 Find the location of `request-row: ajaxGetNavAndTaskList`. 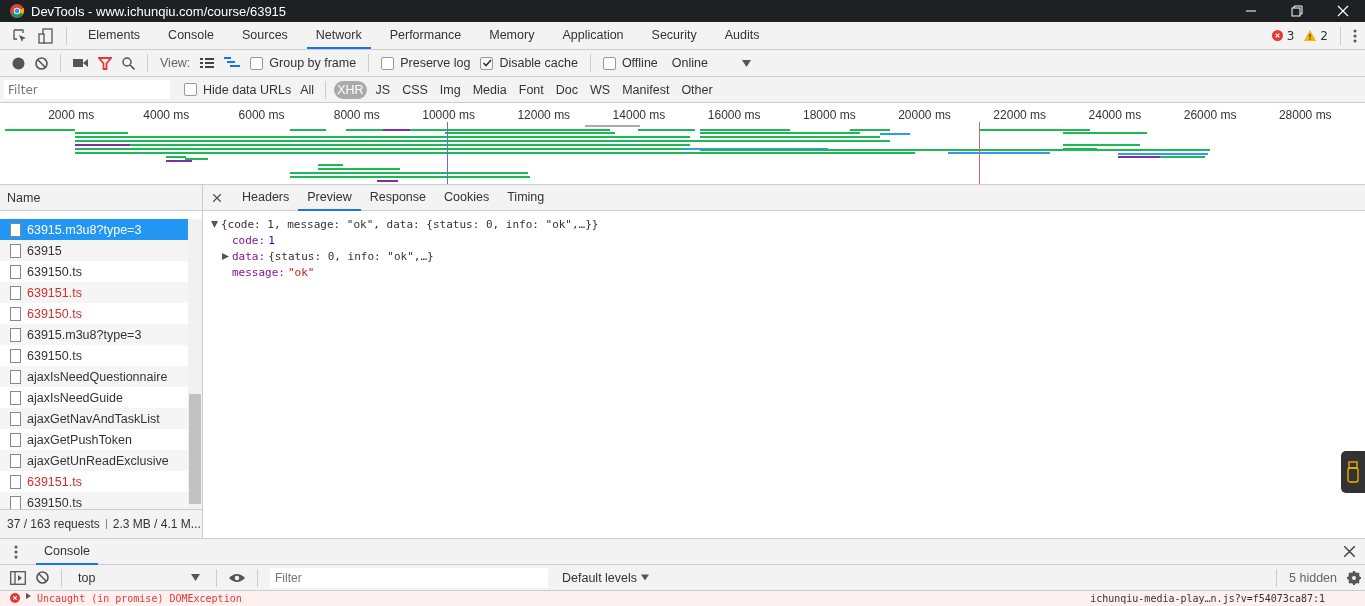

request-row: ajaxGetNavAndTaskList is located at coordinates (94, 418).